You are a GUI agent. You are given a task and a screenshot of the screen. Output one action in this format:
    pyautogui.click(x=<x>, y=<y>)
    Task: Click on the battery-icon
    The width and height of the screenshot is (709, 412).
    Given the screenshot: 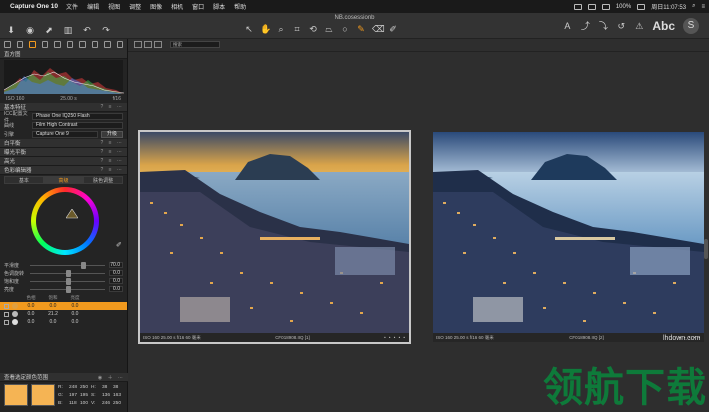 What is the action you would take?
    pyautogui.click(x=641, y=6)
    